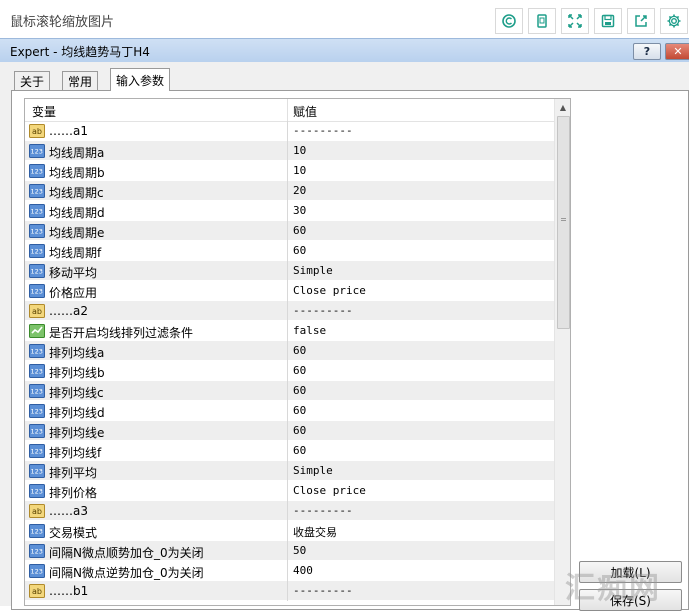 This screenshot has height=611, width=689. Describe the element at coordinates (80, 80) in the screenshot. I see `tab-common: 常用` at that location.